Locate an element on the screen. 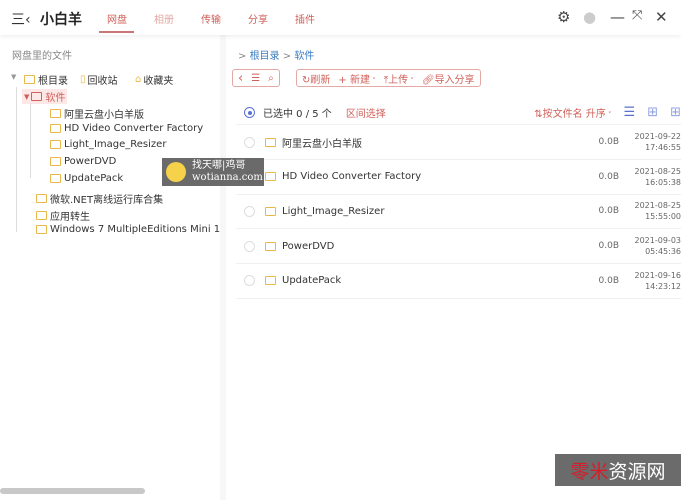 The width and height of the screenshot is (681, 500). tree-item: 微软.NET离线运行库合集 is located at coordinates (99, 198).